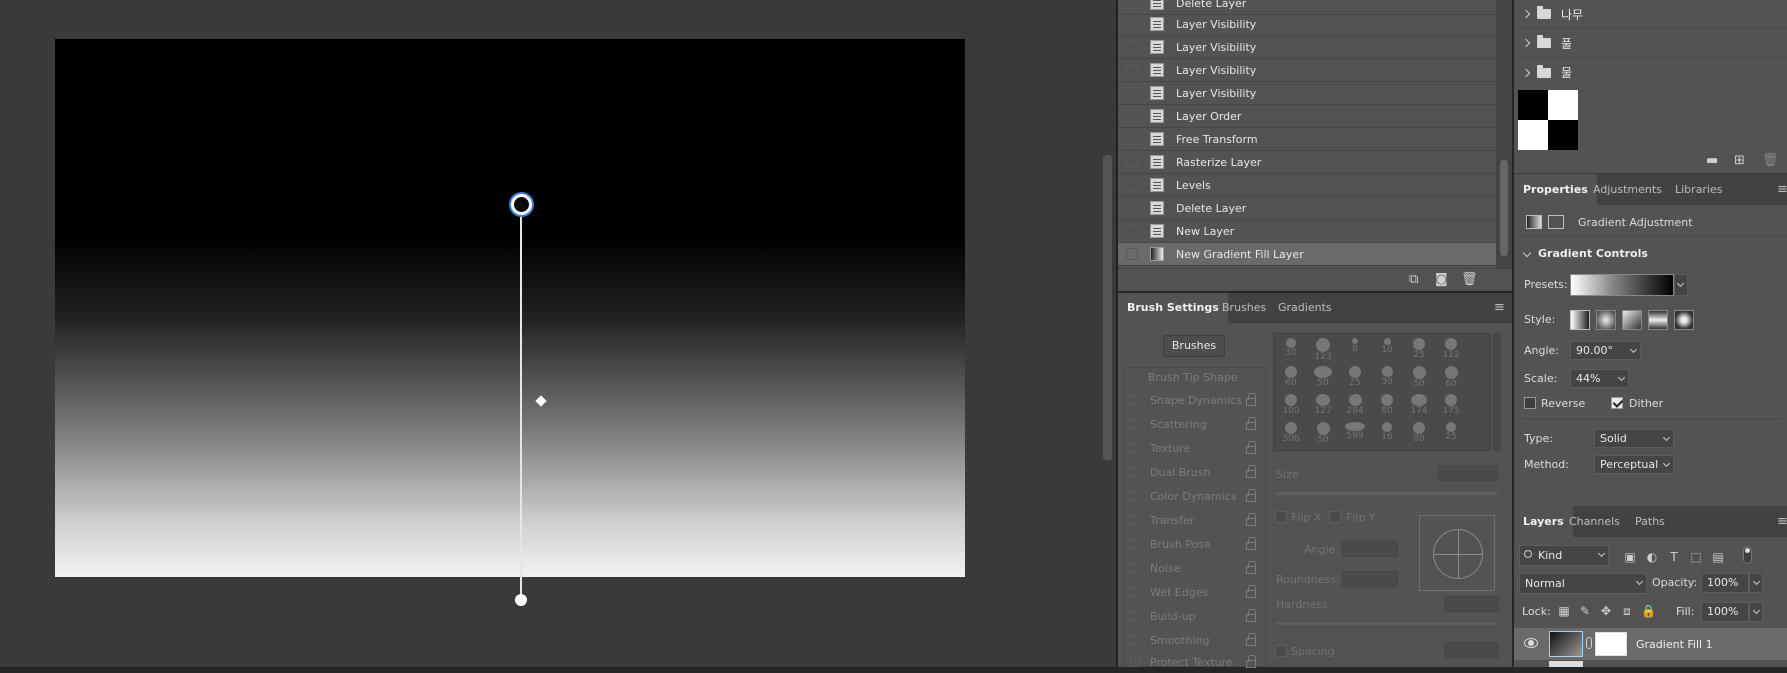  What do you see at coordinates (1194, 346) in the screenshot?
I see `brushes-button: Brushes` at bounding box center [1194, 346].